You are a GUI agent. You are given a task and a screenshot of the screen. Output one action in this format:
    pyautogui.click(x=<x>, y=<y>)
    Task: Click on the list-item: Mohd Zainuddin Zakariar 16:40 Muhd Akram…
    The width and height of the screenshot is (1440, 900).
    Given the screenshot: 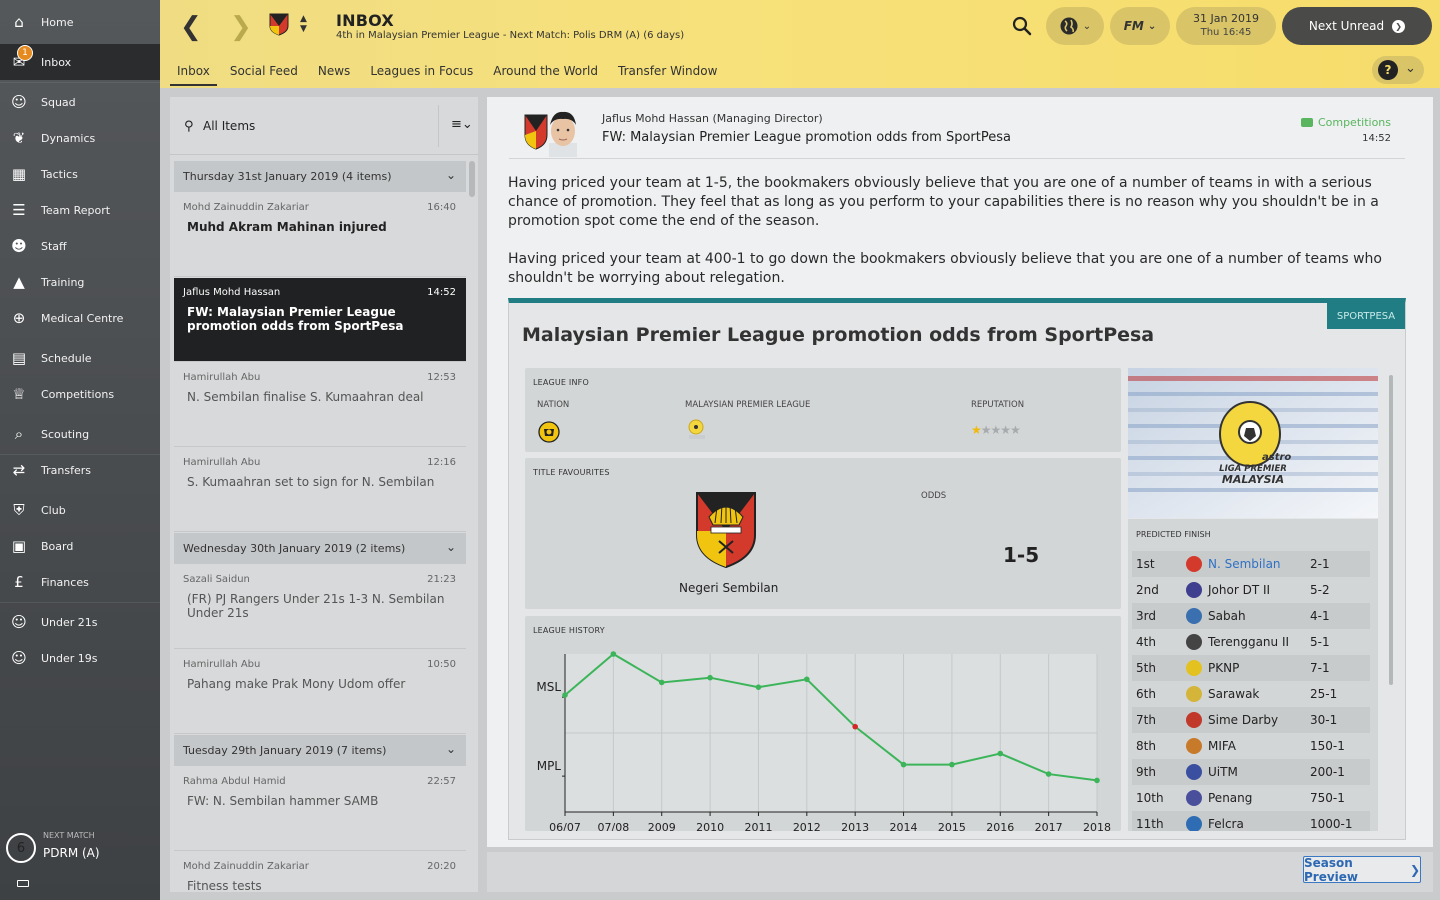 What is the action you would take?
    pyautogui.click(x=320, y=235)
    